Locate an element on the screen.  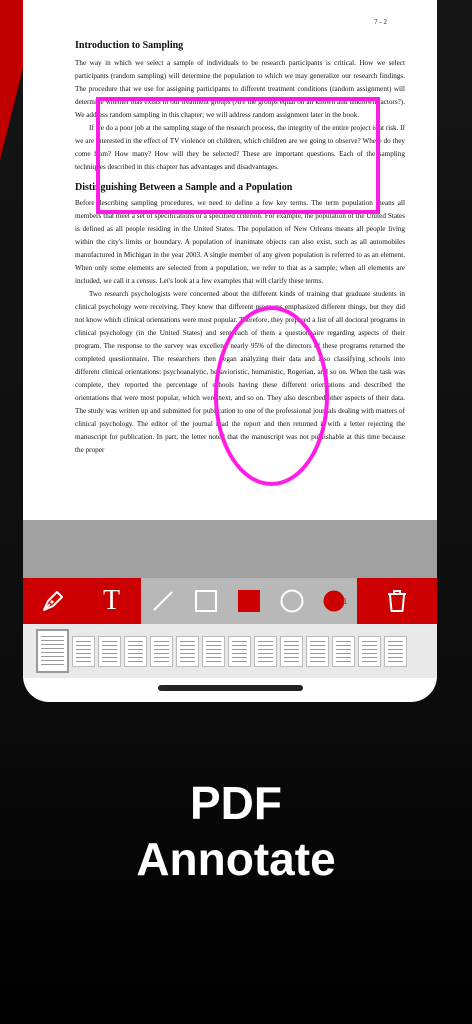
toolbar-right-group is located at coordinates (397, 601).